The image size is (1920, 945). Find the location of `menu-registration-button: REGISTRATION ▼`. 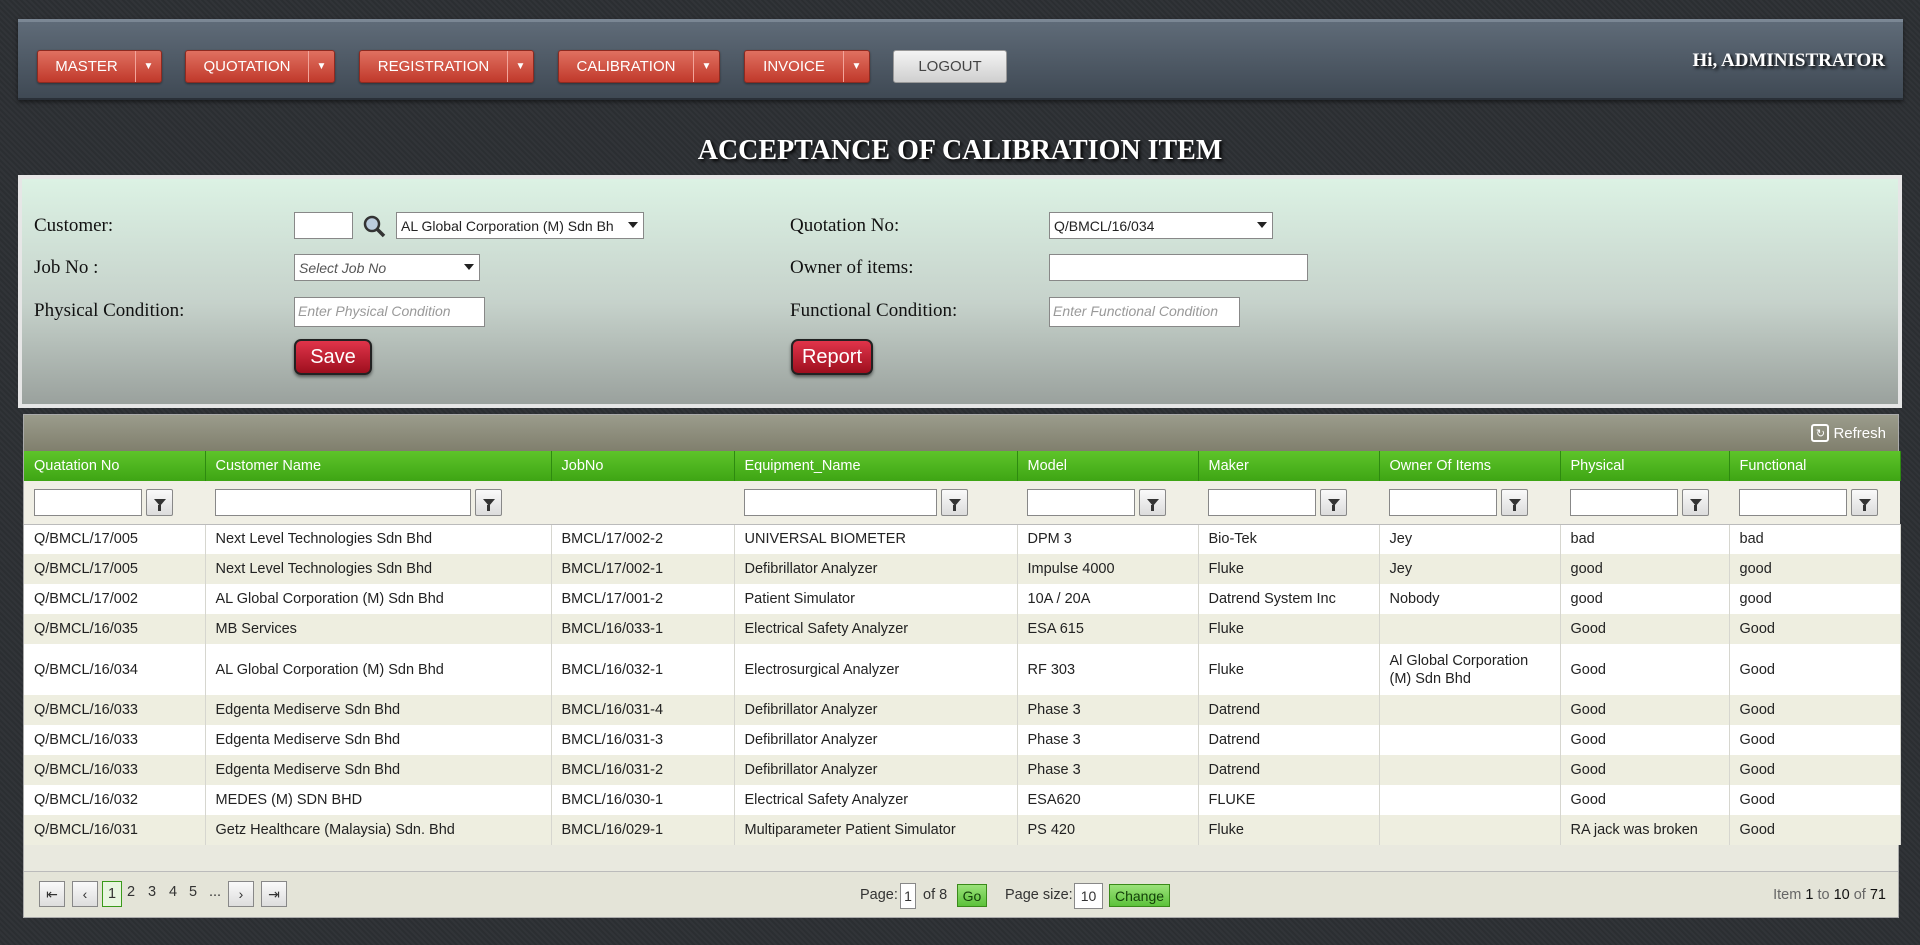

menu-registration-button: REGISTRATION ▼ is located at coordinates (446, 66).